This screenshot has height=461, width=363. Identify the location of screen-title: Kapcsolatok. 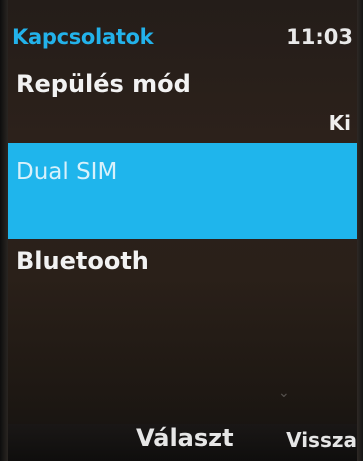
(83, 37).